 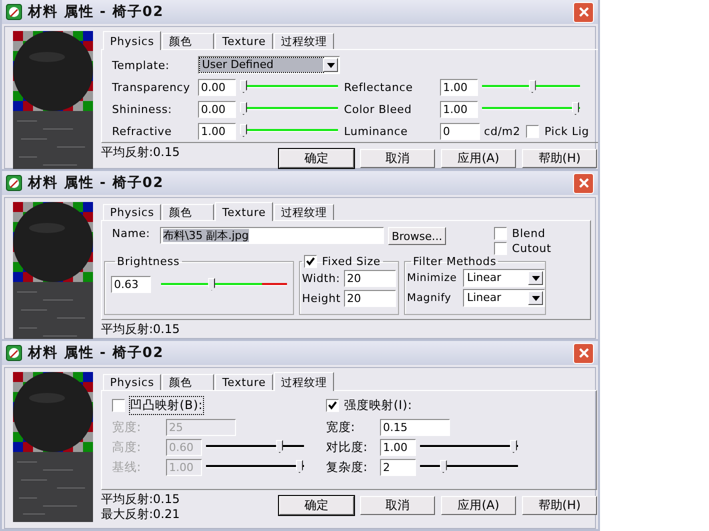 What do you see at coordinates (378, 405) in the screenshot?
I see `checkbox-label: 强度映射(I):` at bounding box center [378, 405].